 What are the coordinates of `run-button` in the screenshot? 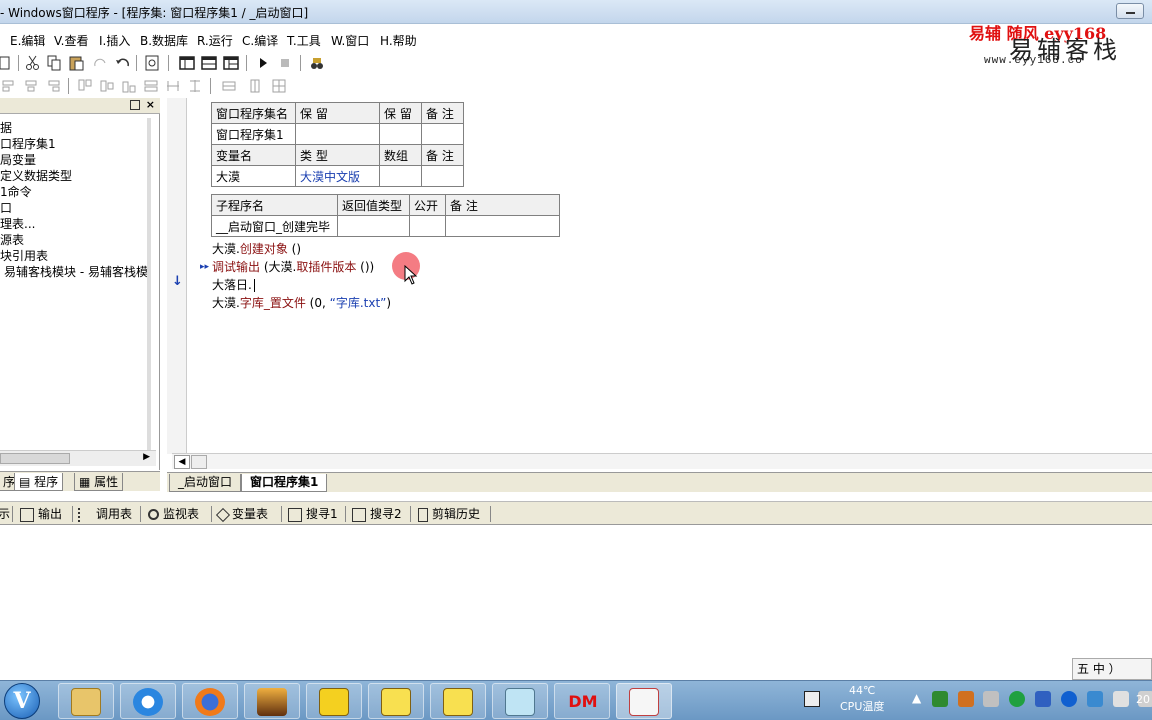 It's located at (263, 63).